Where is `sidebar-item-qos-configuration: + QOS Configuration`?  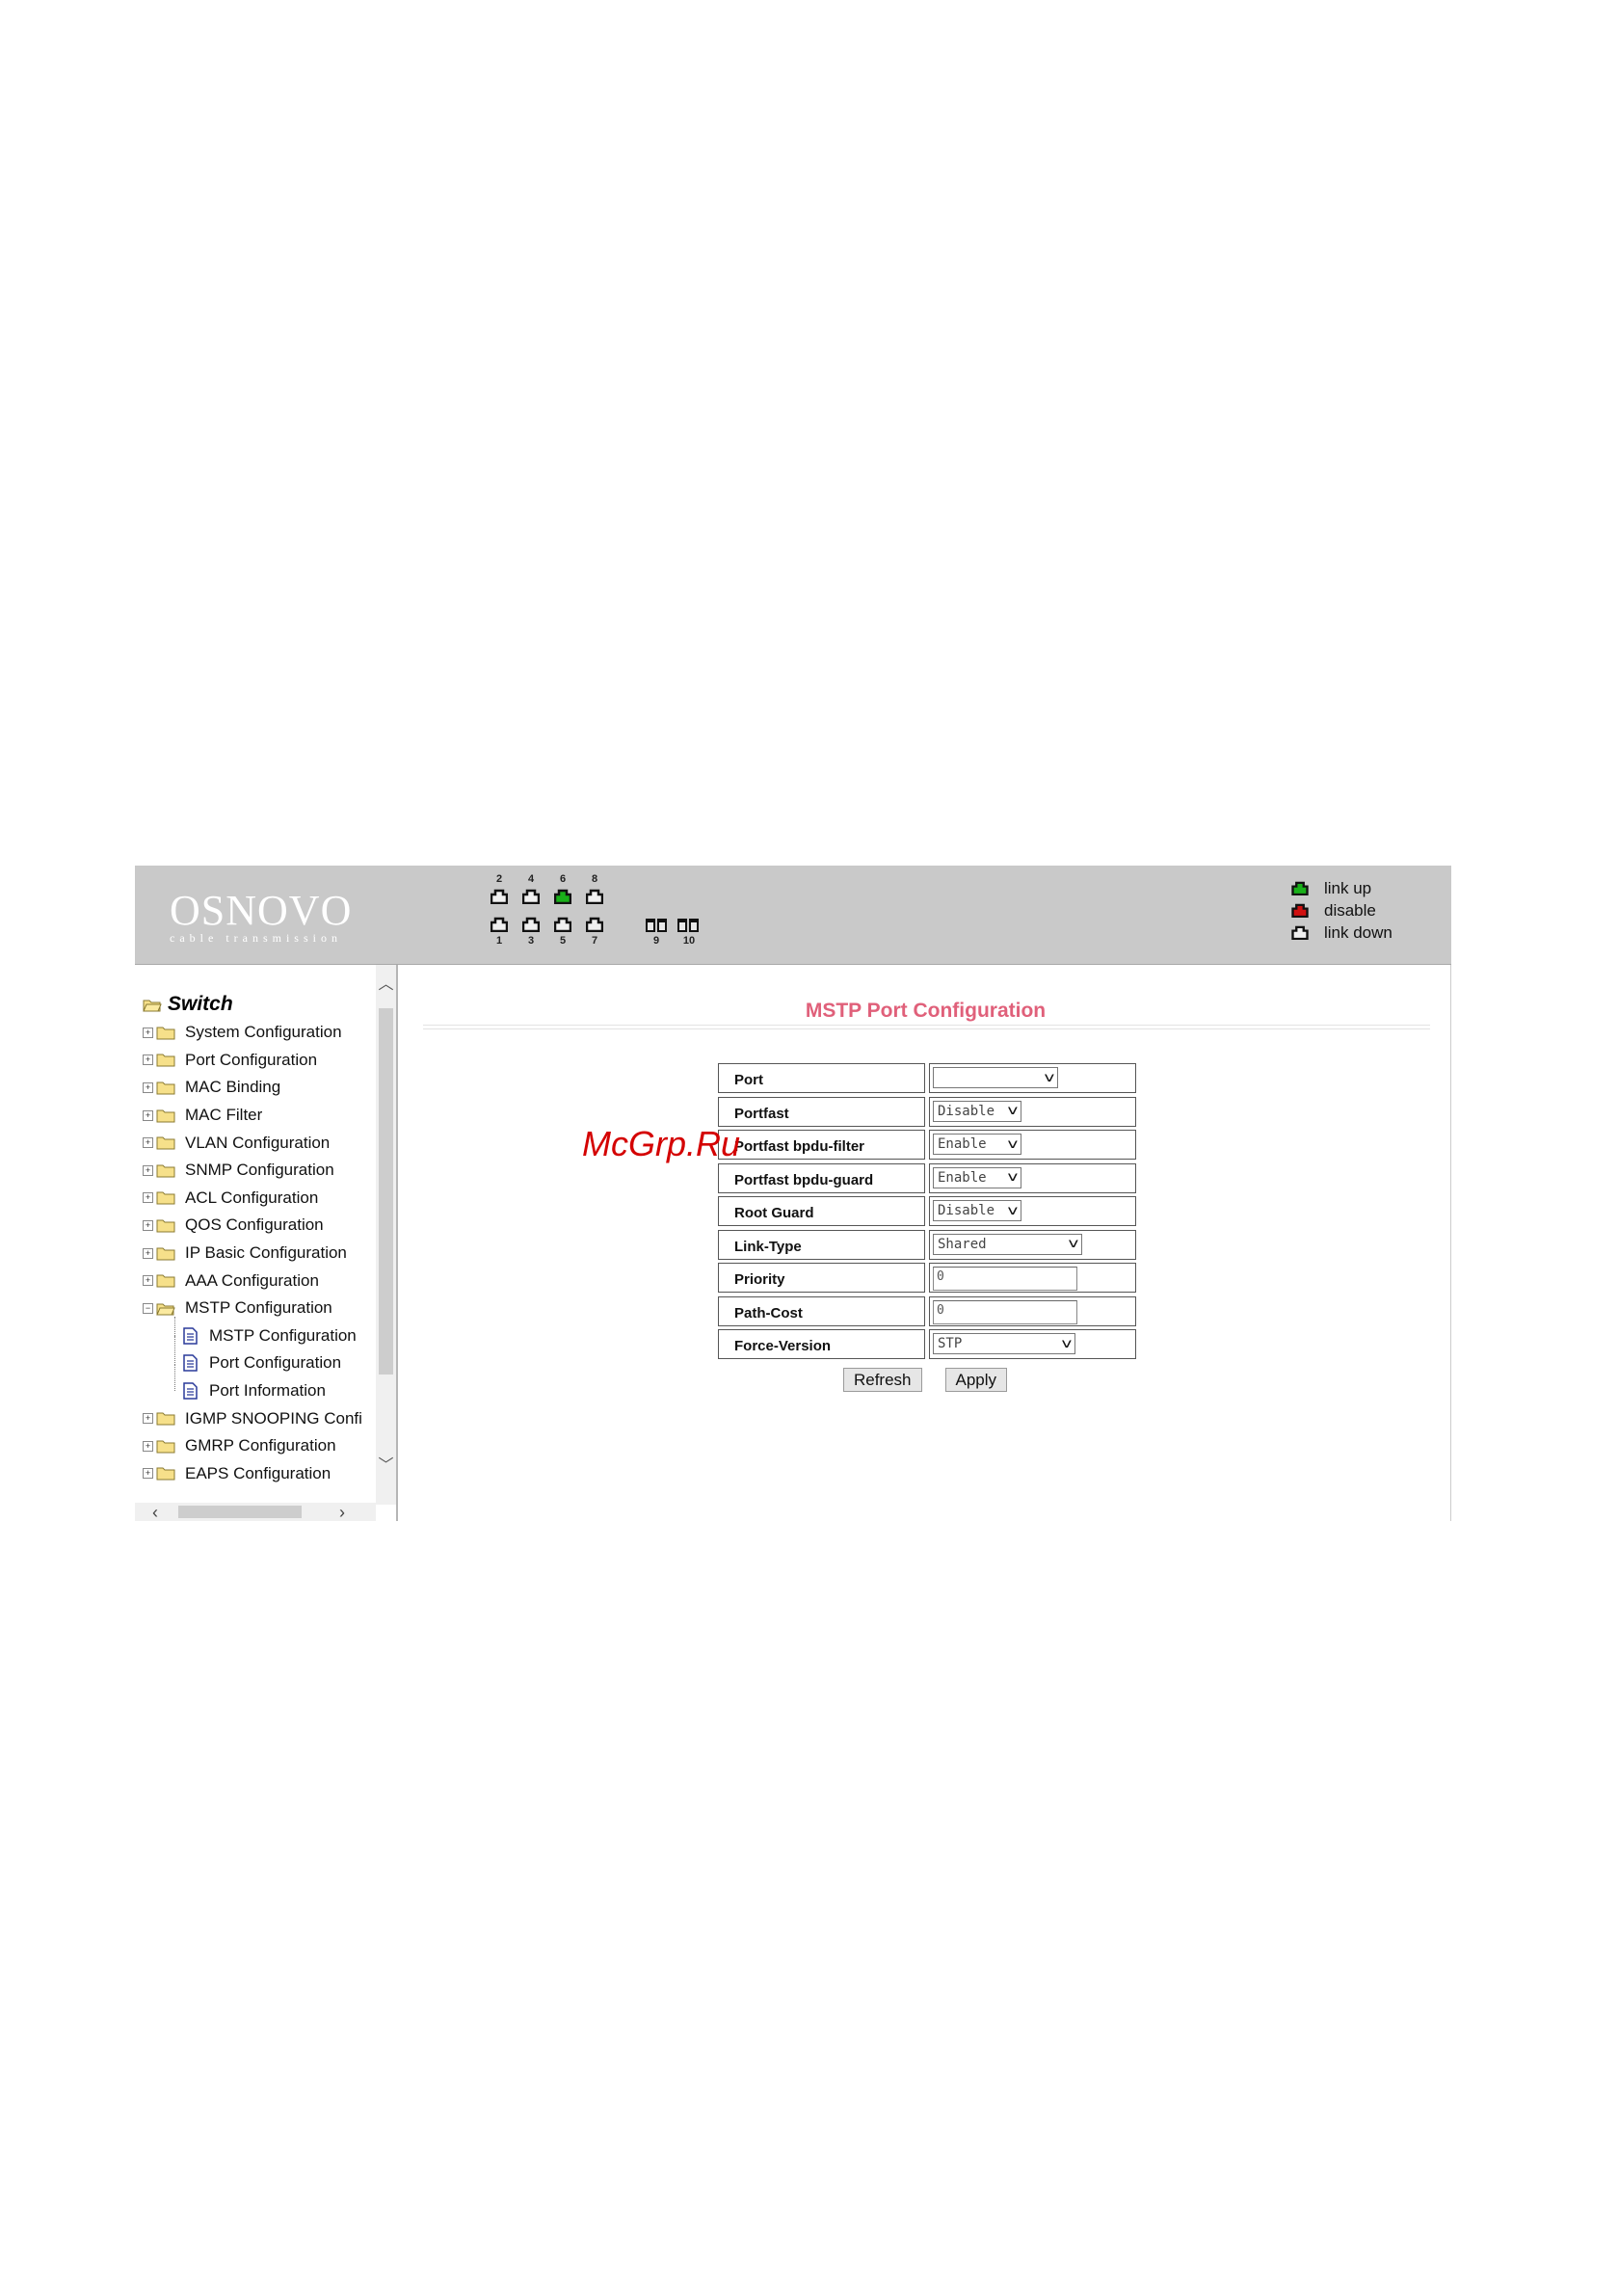 sidebar-item-qos-configuration: + QOS Configuration is located at coordinates (252, 1226).